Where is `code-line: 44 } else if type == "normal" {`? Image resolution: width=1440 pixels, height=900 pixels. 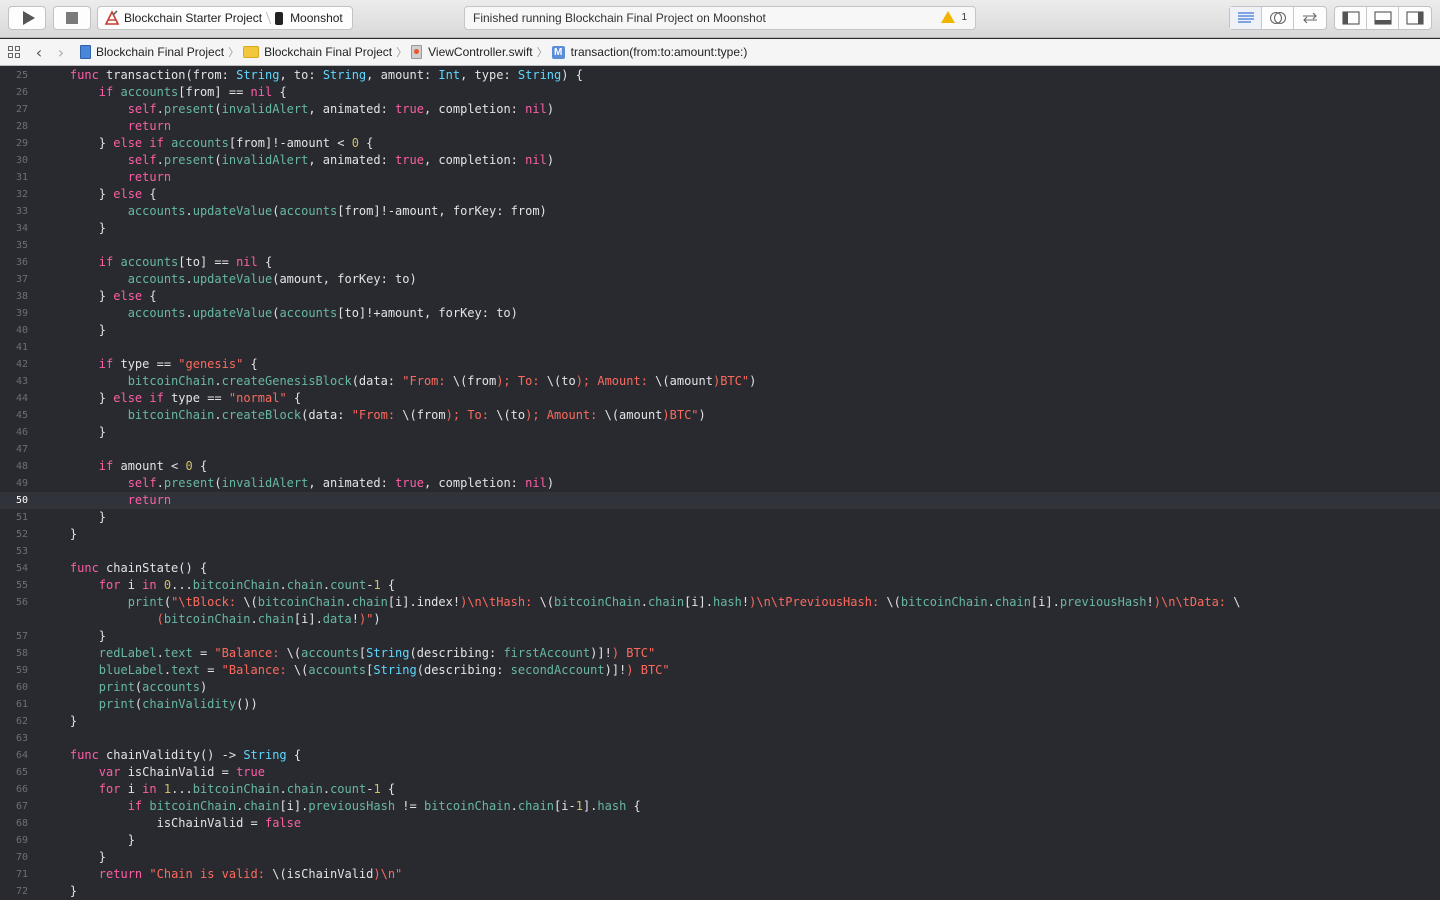
code-line: 44 } else if type == "normal" { is located at coordinates (720, 398).